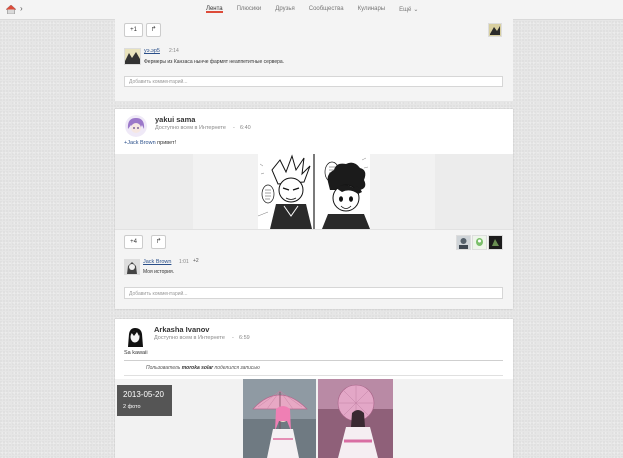 Image resolution: width=623 pixels, height=458 pixels. I want to click on album-count: 2 фото, so click(132, 407).